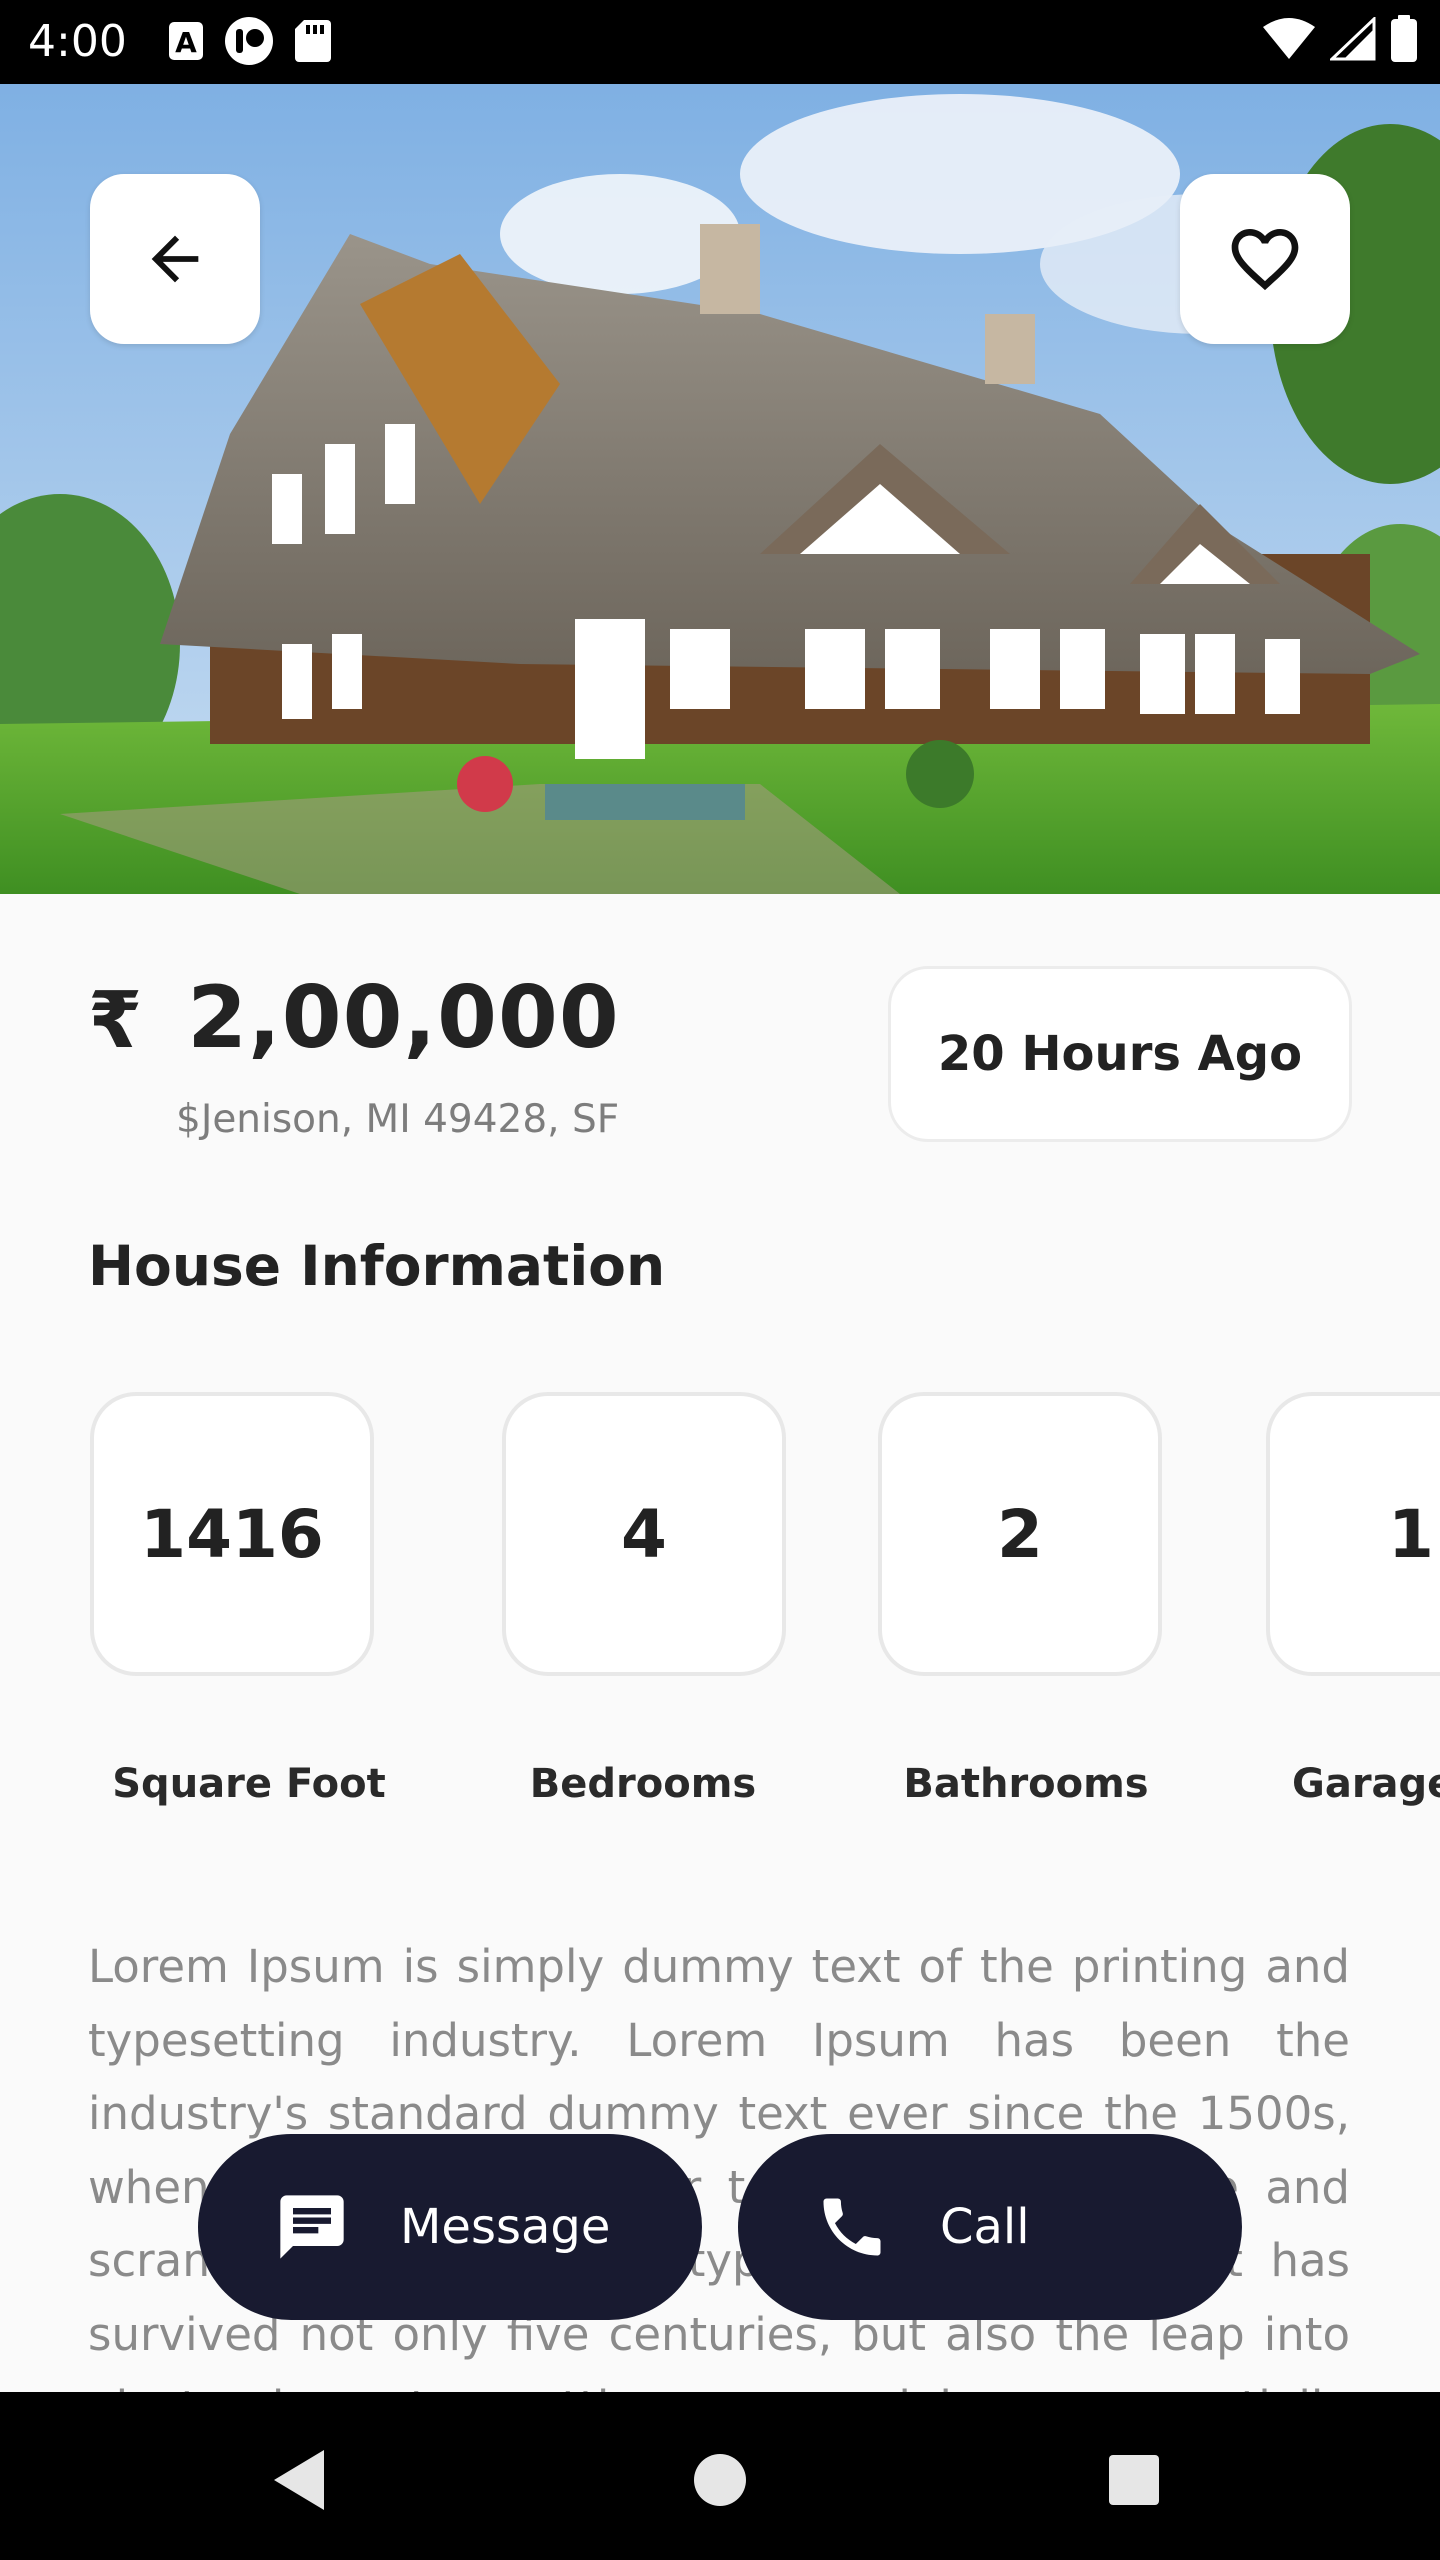 The image size is (1440, 2560). I want to click on price-value: 2,00,000, so click(403, 1018).